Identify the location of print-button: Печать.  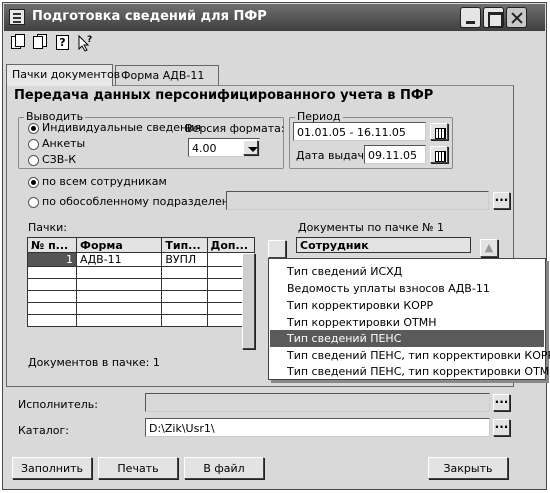
(138, 468).